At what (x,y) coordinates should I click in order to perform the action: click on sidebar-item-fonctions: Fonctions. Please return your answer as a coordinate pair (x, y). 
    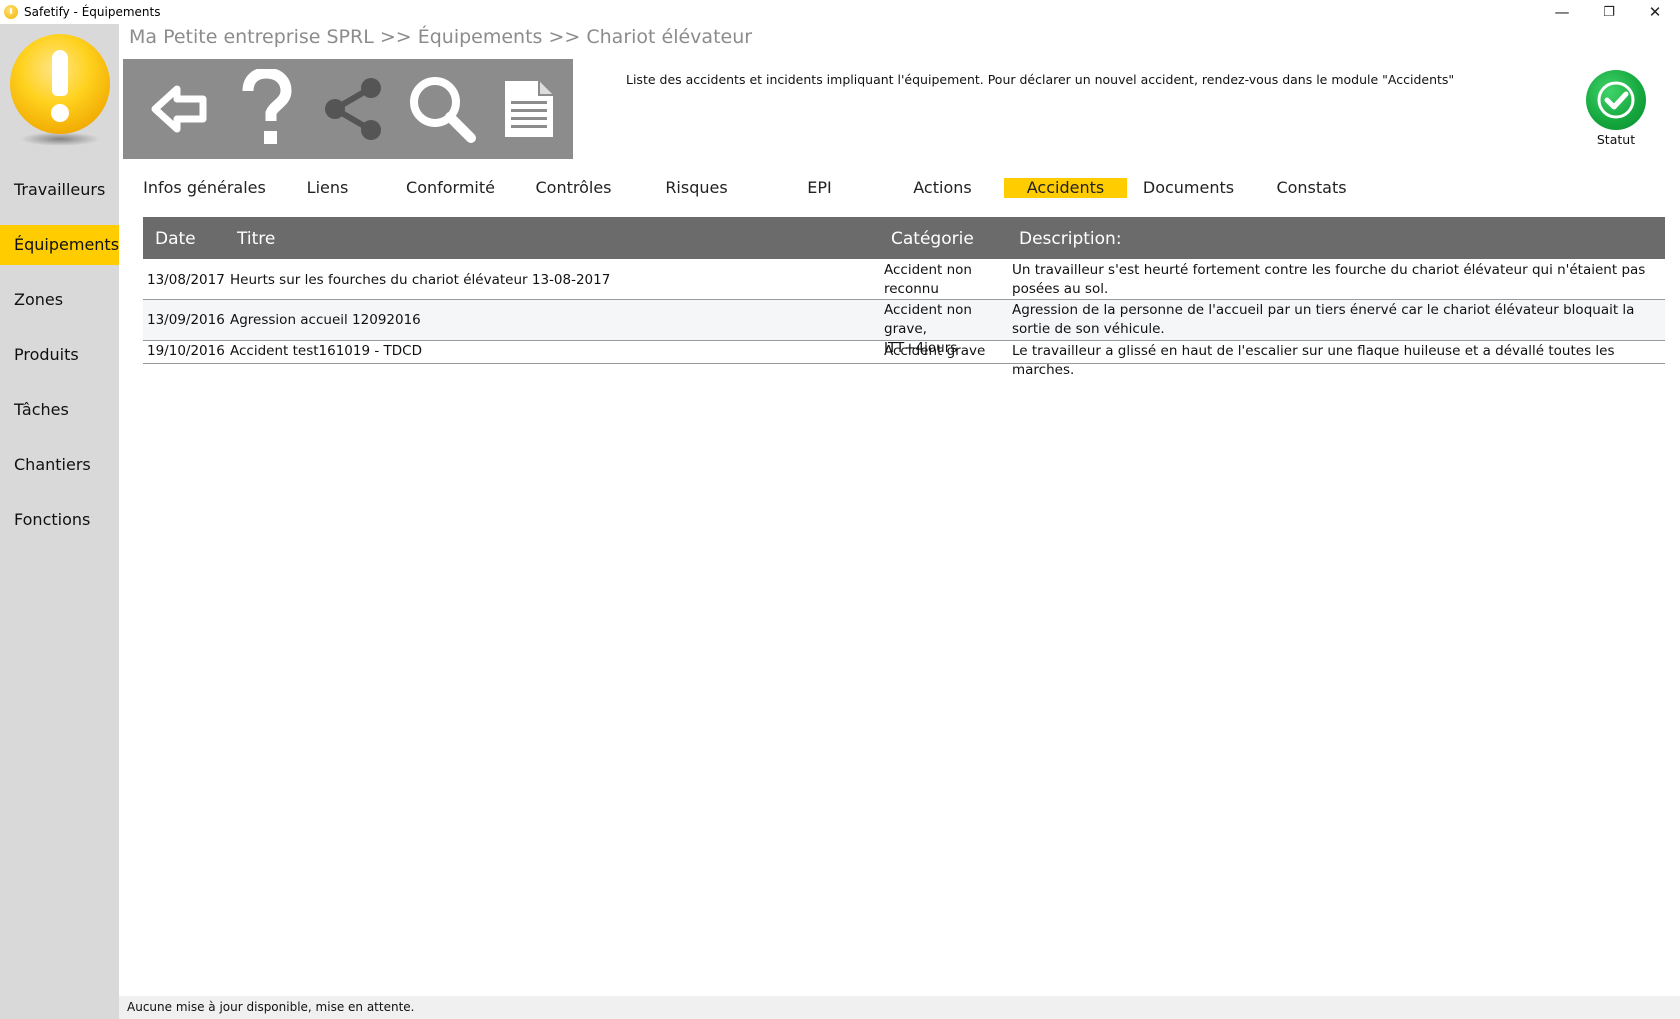
    Looking at the image, I should click on (59, 520).